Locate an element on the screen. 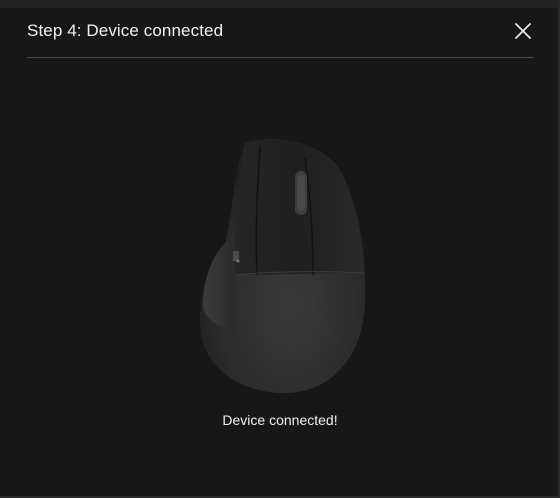  status-message: Device connected! is located at coordinates (280, 420).